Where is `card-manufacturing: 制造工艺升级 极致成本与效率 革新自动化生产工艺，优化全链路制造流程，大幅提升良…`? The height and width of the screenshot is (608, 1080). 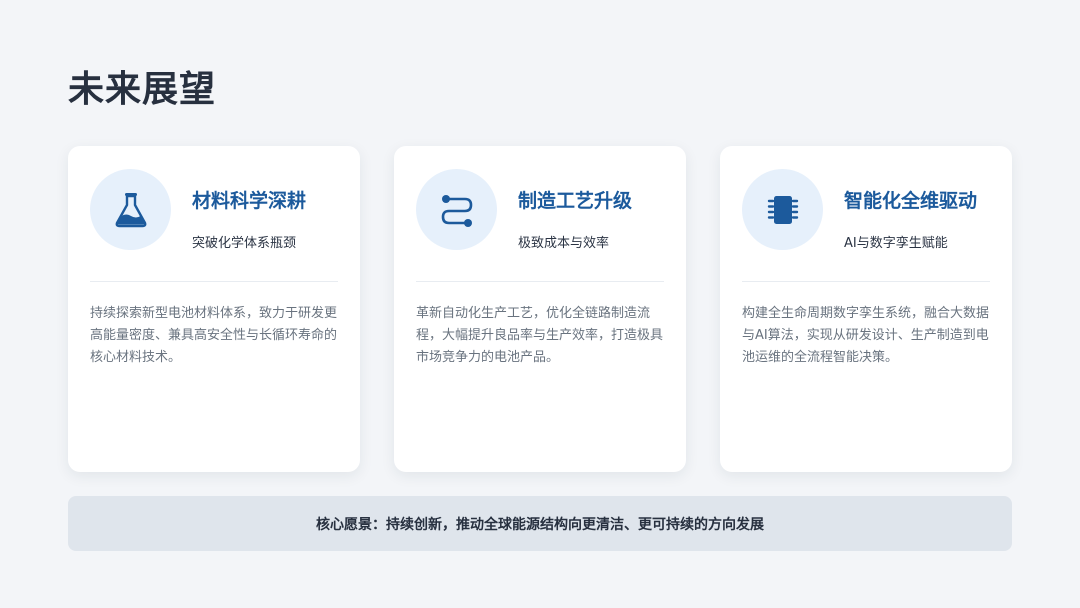
card-manufacturing: 制造工艺升级 极致成本与效率 革新自动化生产工艺，优化全链路制造流程，大幅提升良… is located at coordinates (540, 309).